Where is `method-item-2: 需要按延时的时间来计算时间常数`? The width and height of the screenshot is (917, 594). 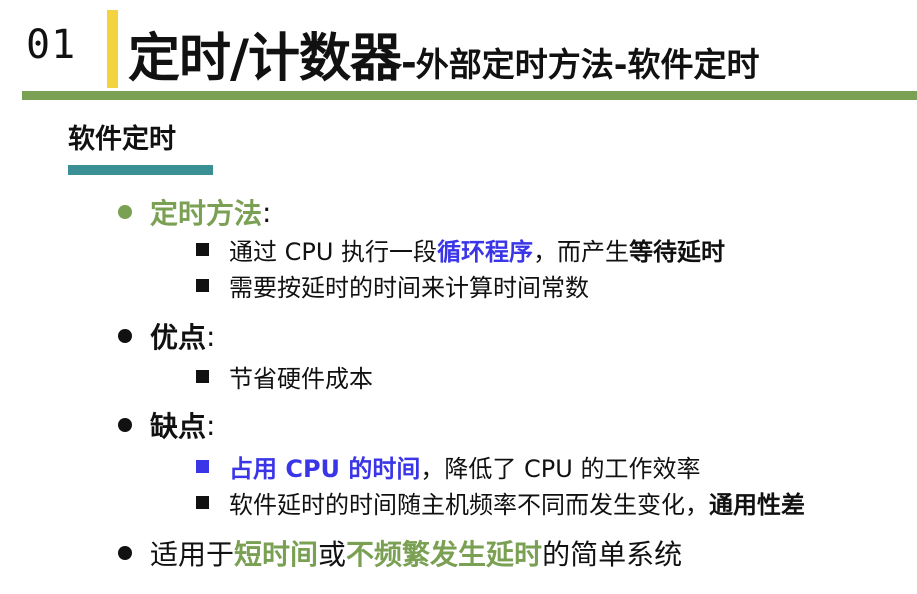
method-item-2: 需要按延时的时间来计算时间常数 is located at coordinates (392, 285).